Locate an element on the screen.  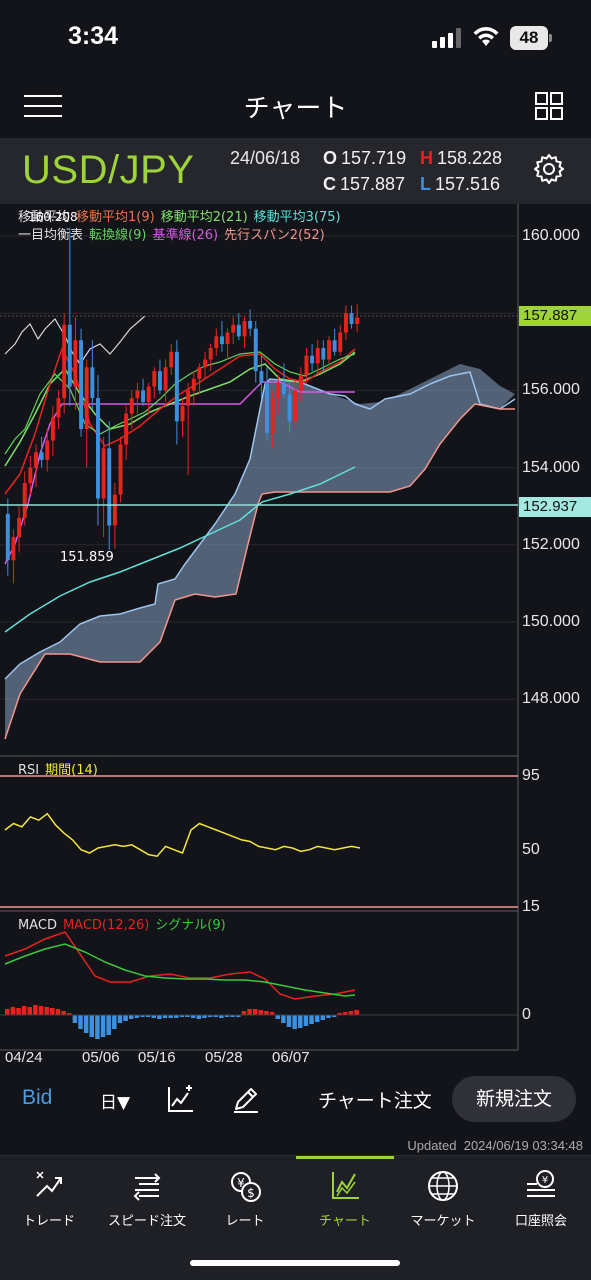
trade-icon is located at coordinates (49, 1184).